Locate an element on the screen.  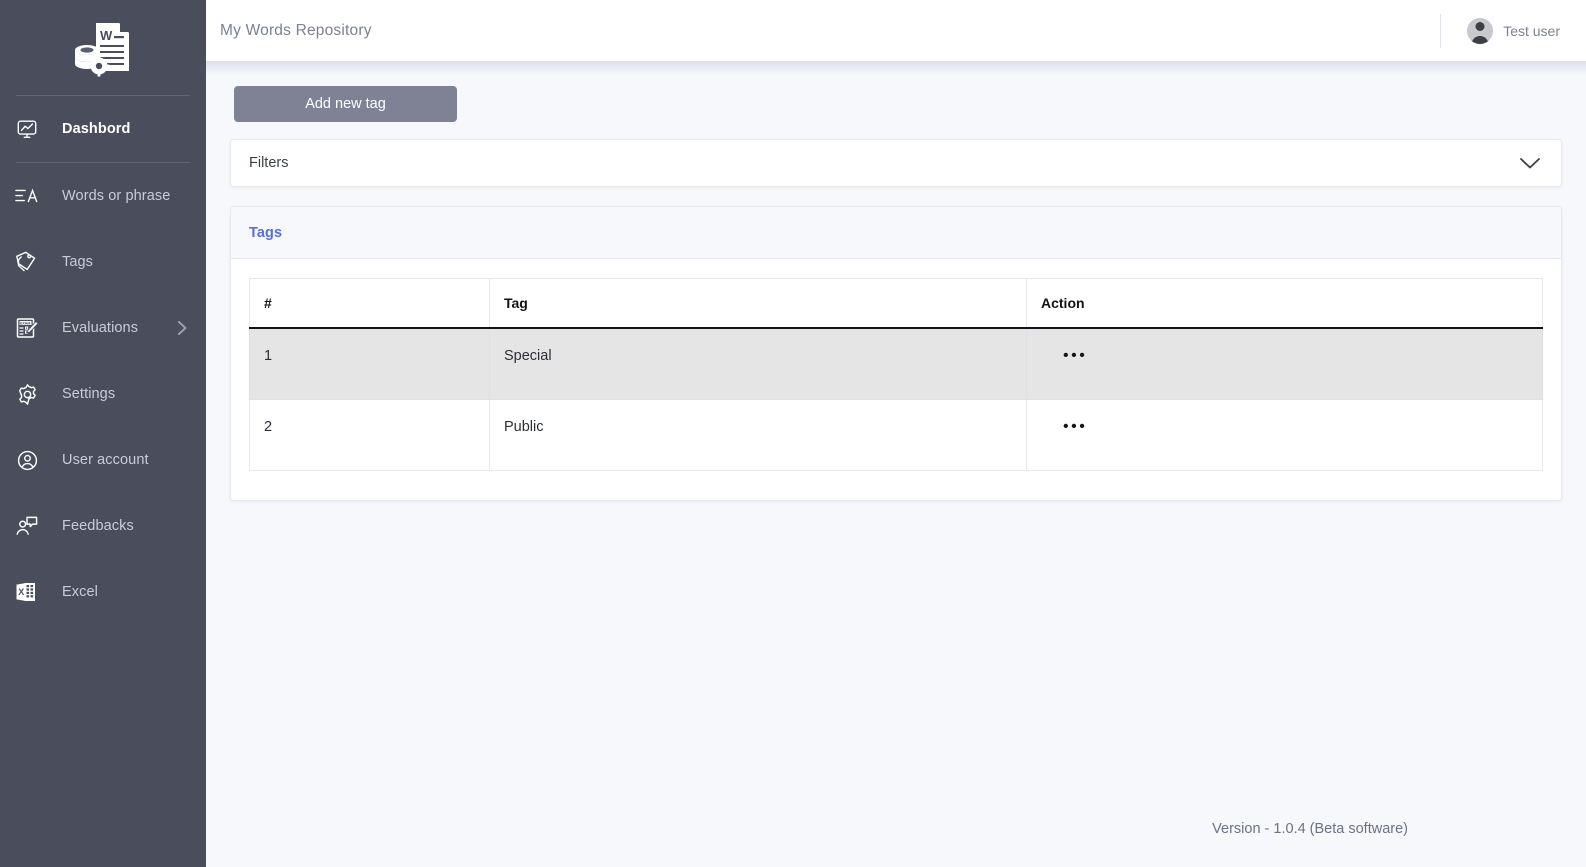
sidebar-item-tags: Tags is located at coordinates (103, 262).